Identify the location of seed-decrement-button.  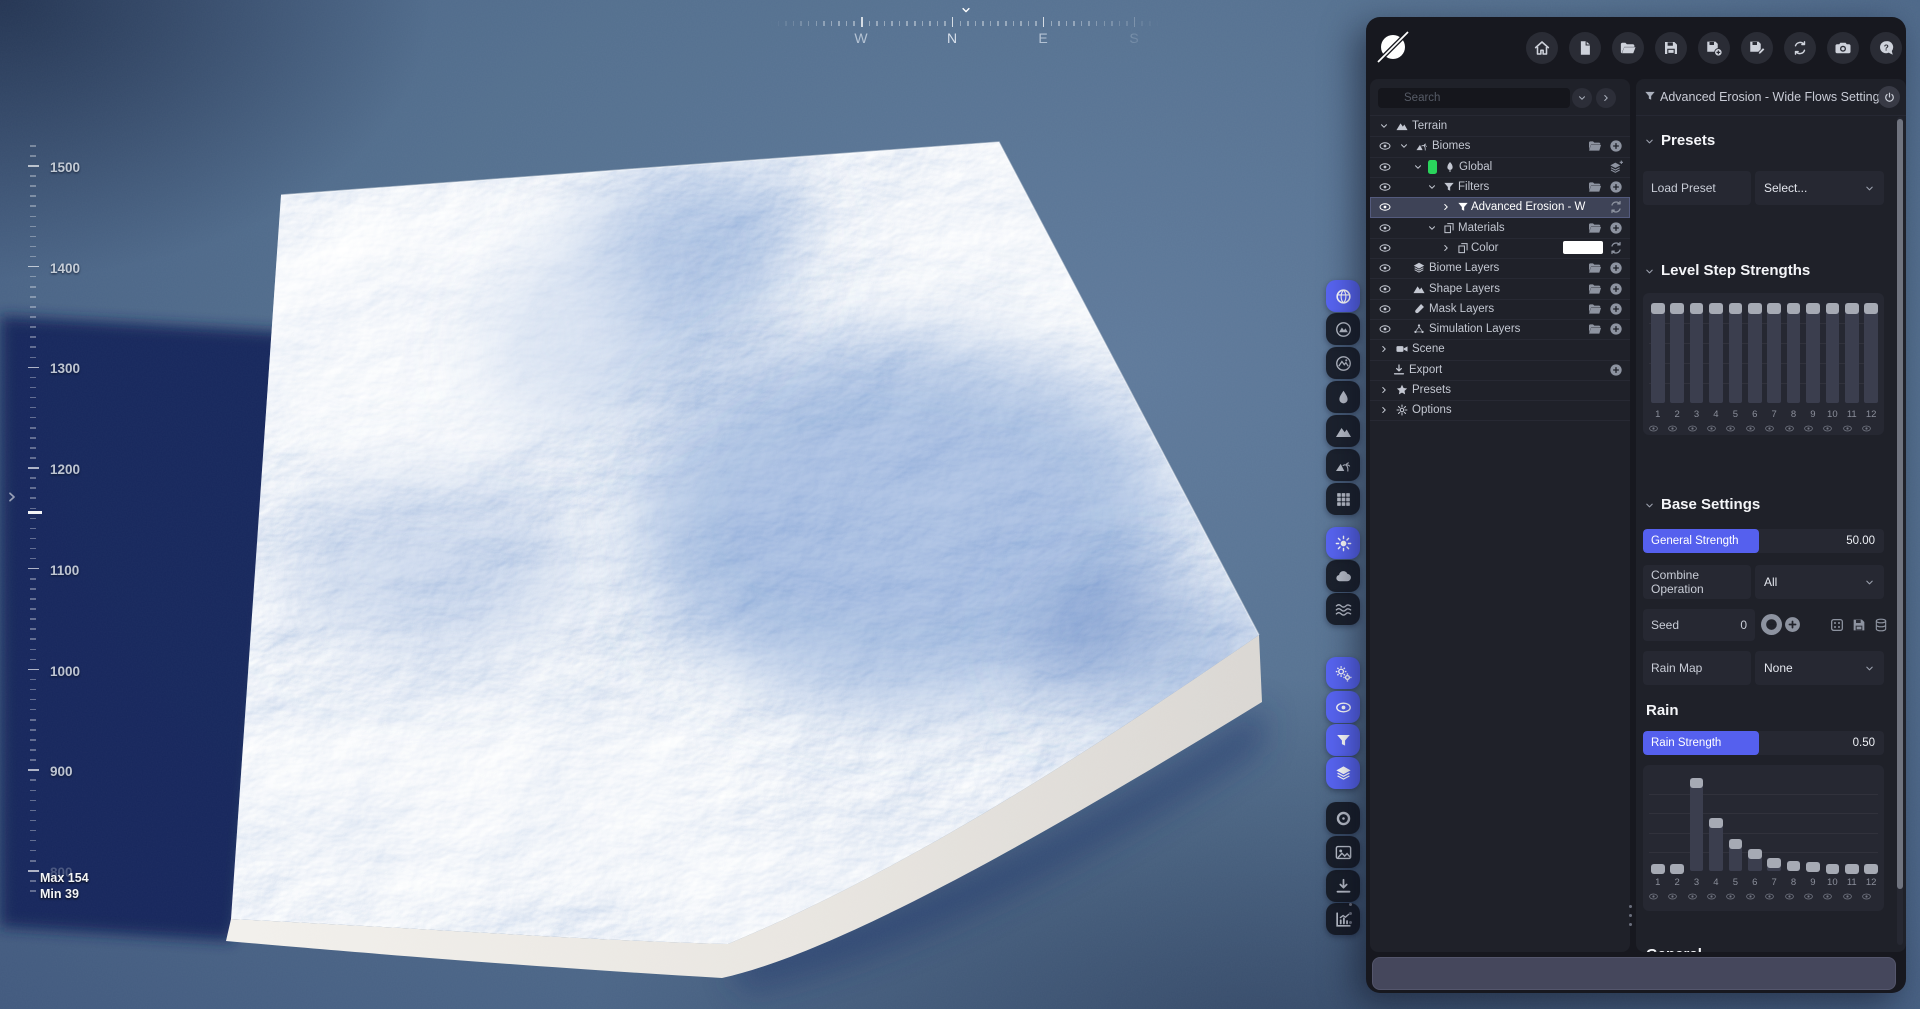
(1771, 624).